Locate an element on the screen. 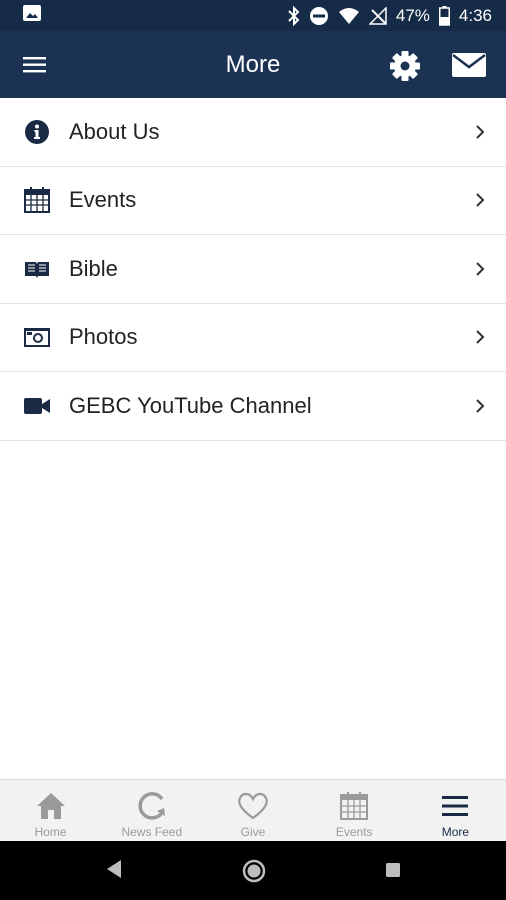  battery-level: 47% is located at coordinates (412, 15).